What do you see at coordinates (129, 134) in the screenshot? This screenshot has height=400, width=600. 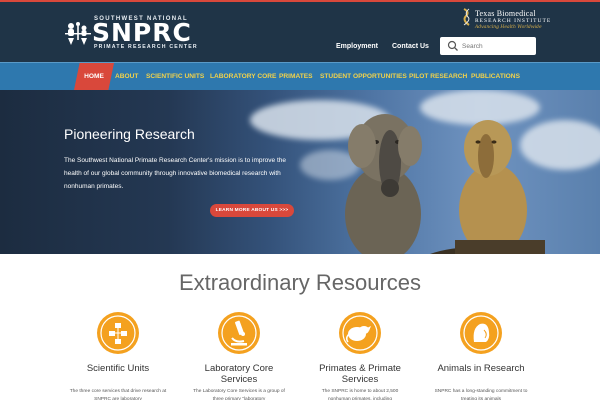 I see `hero-title: Pioneering Research` at bounding box center [129, 134].